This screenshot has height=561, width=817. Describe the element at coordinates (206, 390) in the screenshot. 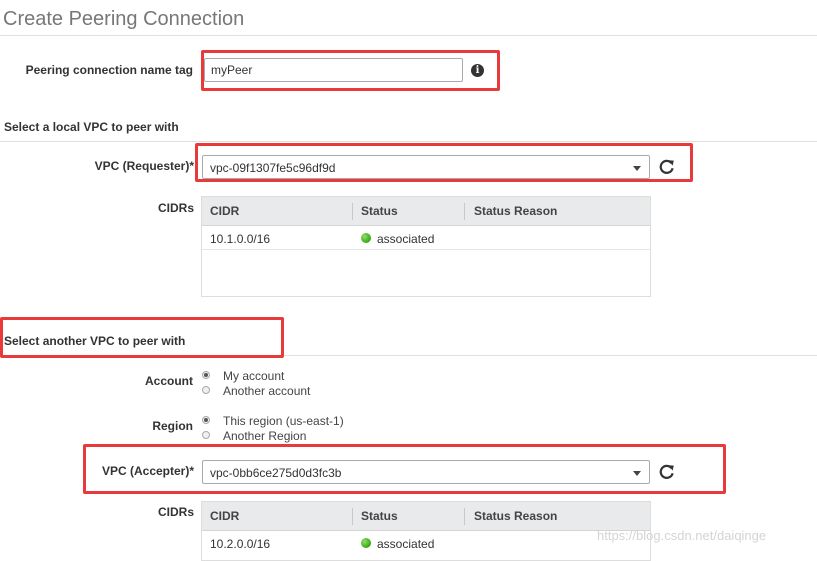

I see `account-radio-another-account` at that location.